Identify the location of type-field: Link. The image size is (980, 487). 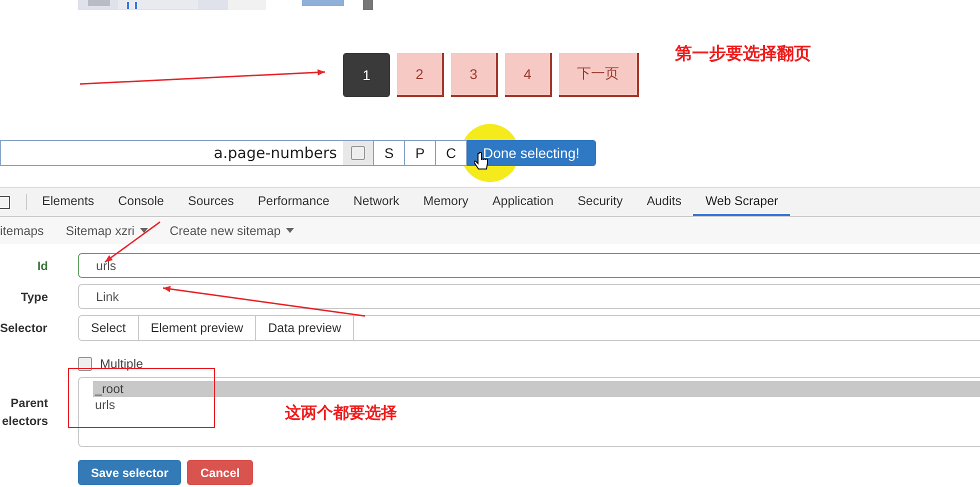
(529, 296).